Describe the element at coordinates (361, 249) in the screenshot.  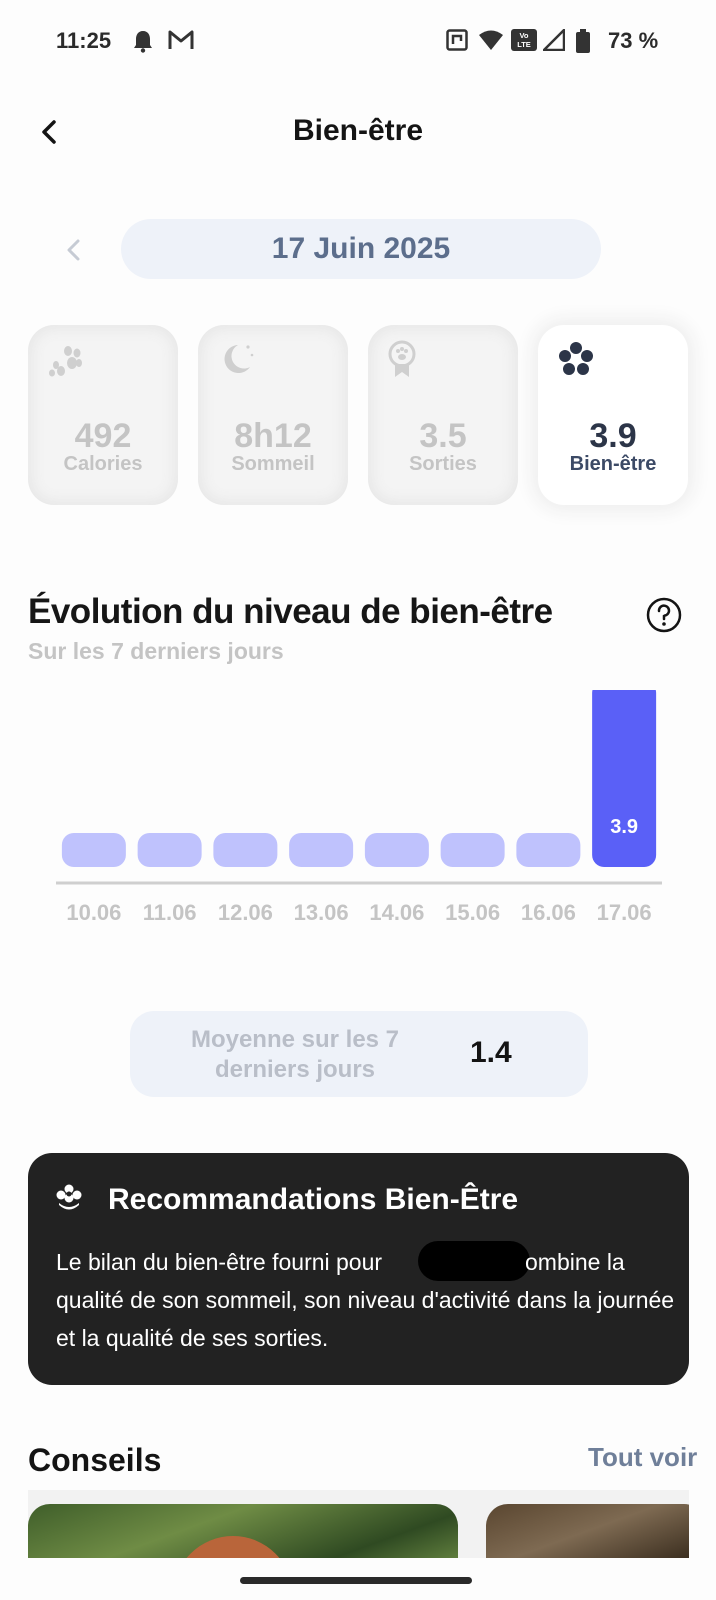
I see `date-selector: 17 Juin 2025` at that location.